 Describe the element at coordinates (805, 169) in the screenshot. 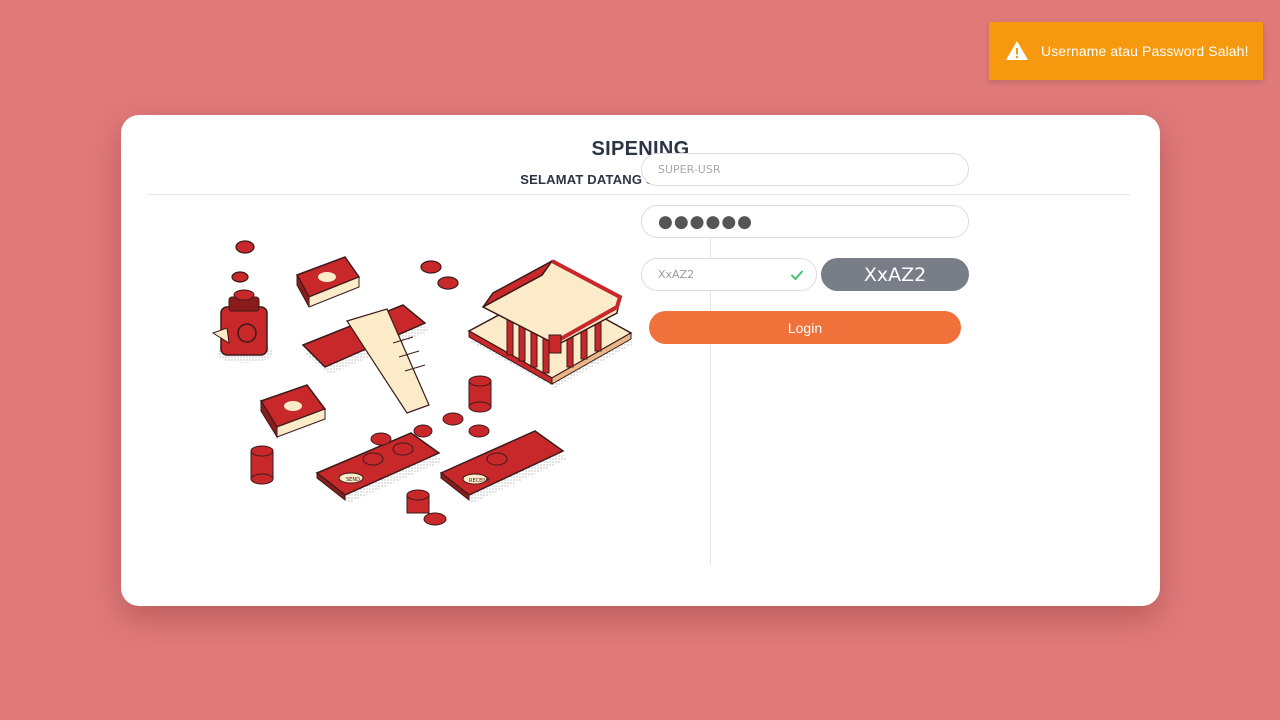

I see `username-input` at that location.